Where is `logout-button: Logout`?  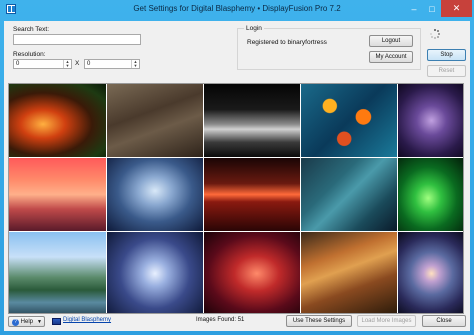 logout-button: Logout is located at coordinates (391, 41).